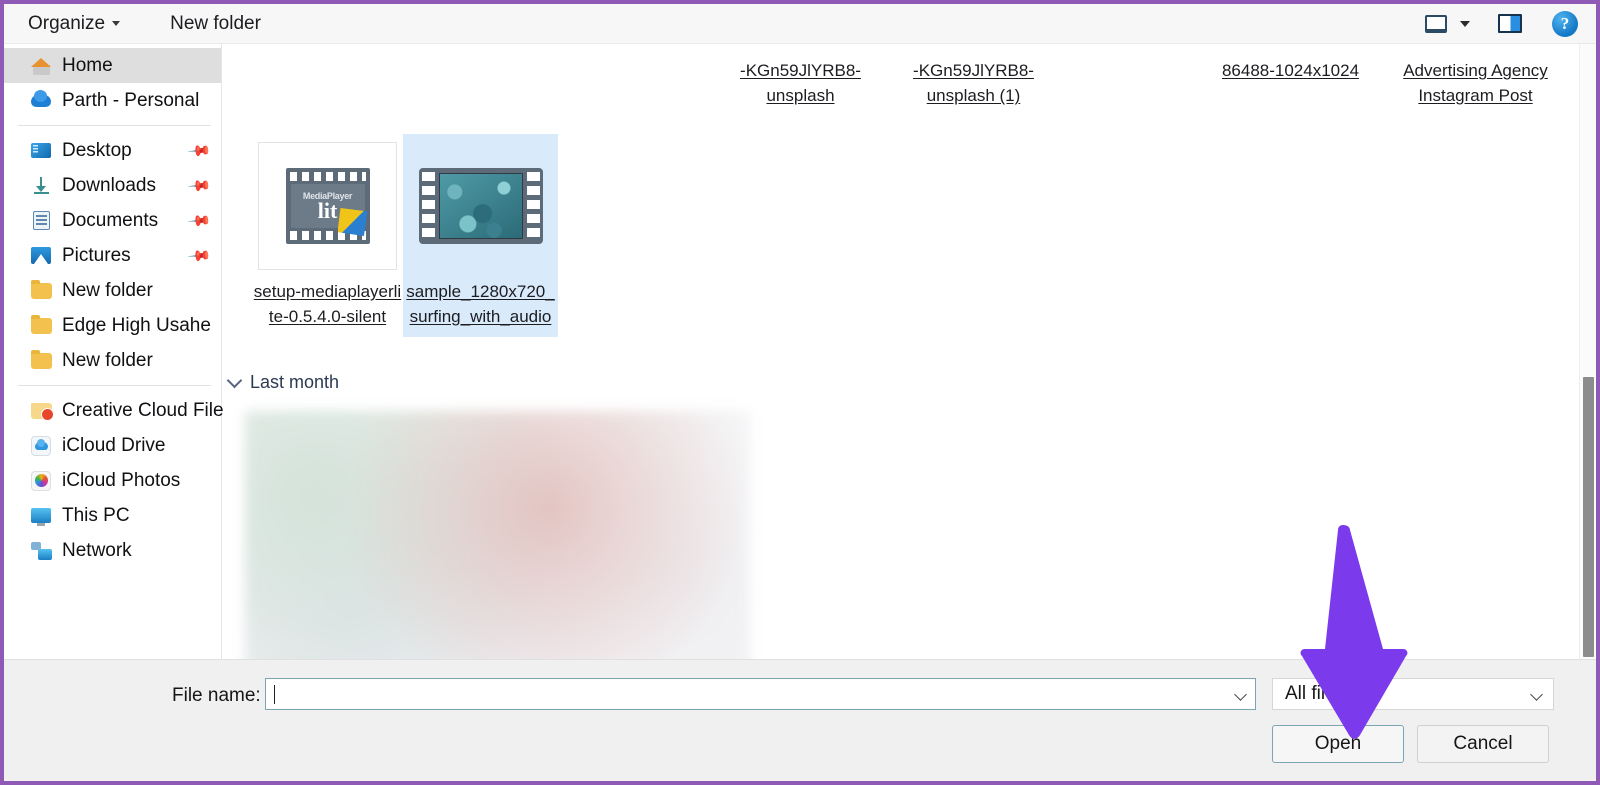 The image size is (1600, 785). Describe the element at coordinates (42, 411) in the screenshot. I see `creative-cloud-icon` at that location.